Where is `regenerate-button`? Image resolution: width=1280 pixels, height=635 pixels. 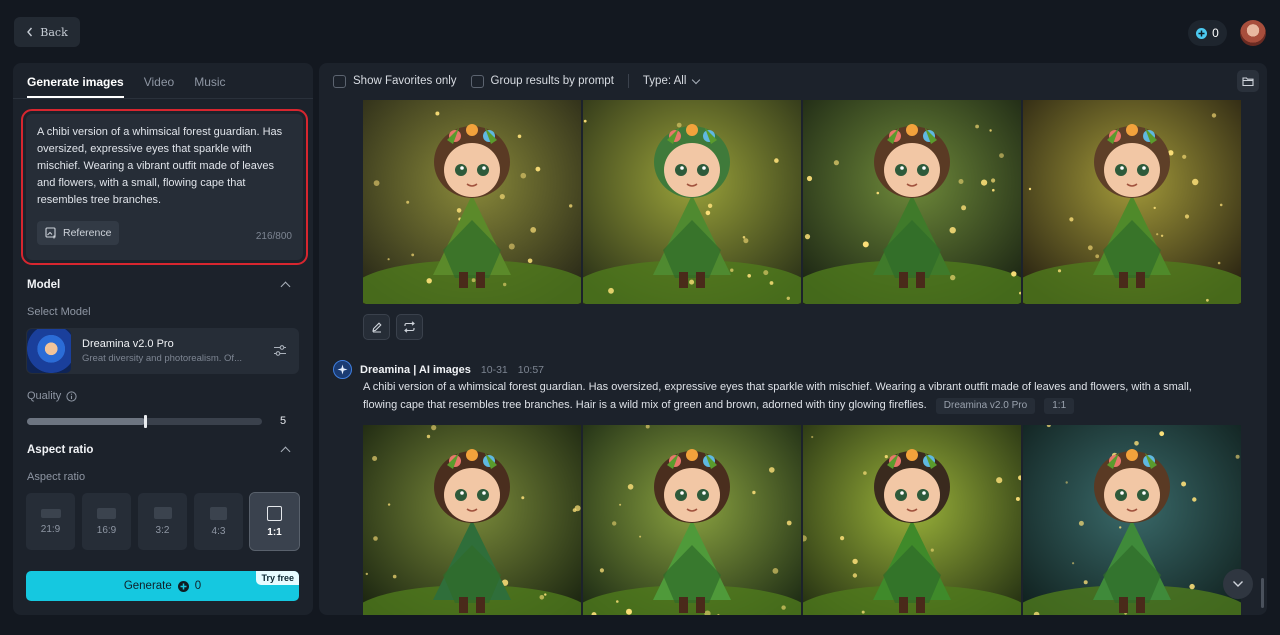
regenerate-button is located at coordinates (409, 327).